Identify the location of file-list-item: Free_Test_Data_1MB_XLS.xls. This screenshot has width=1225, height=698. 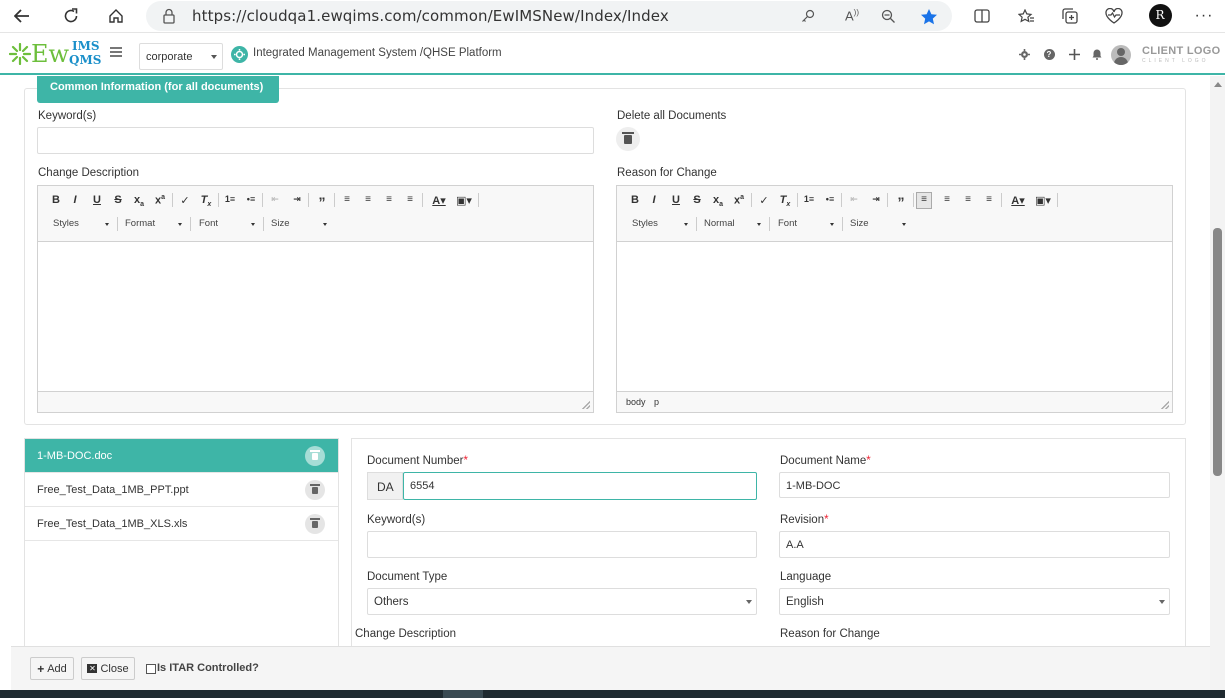
(181, 524).